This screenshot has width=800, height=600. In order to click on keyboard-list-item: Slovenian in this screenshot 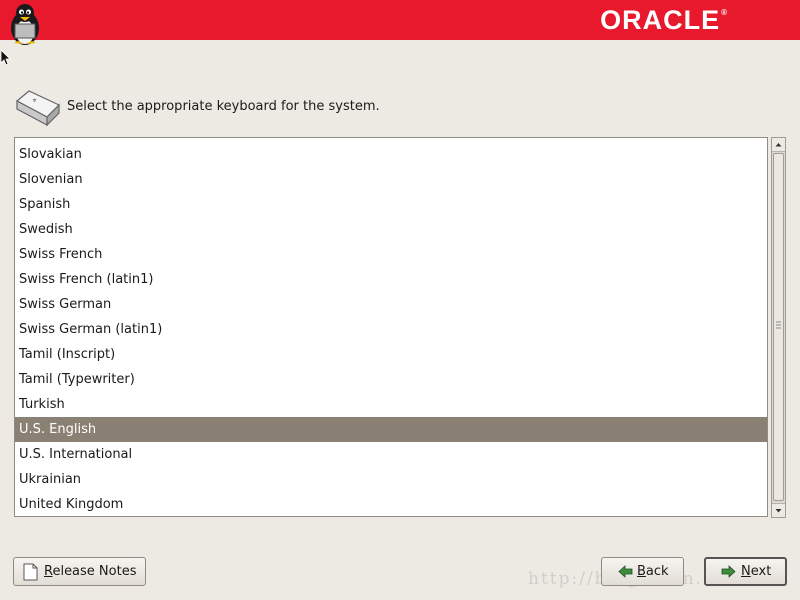, I will do `click(391, 179)`.